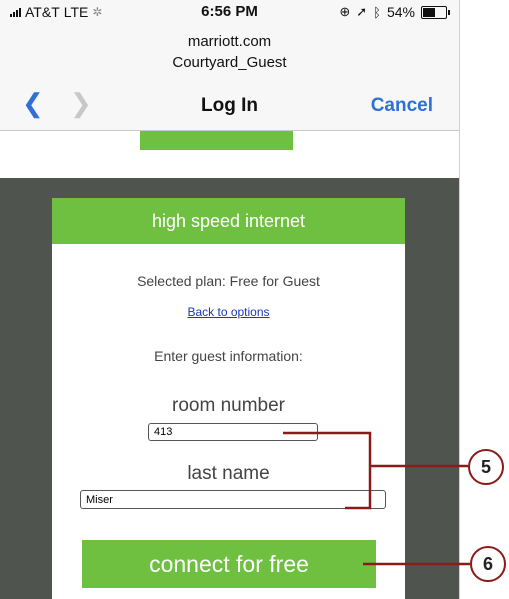 The height and width of the screenshot is (599, 509). I want to click on callout-5: 5, so click(486, 467).